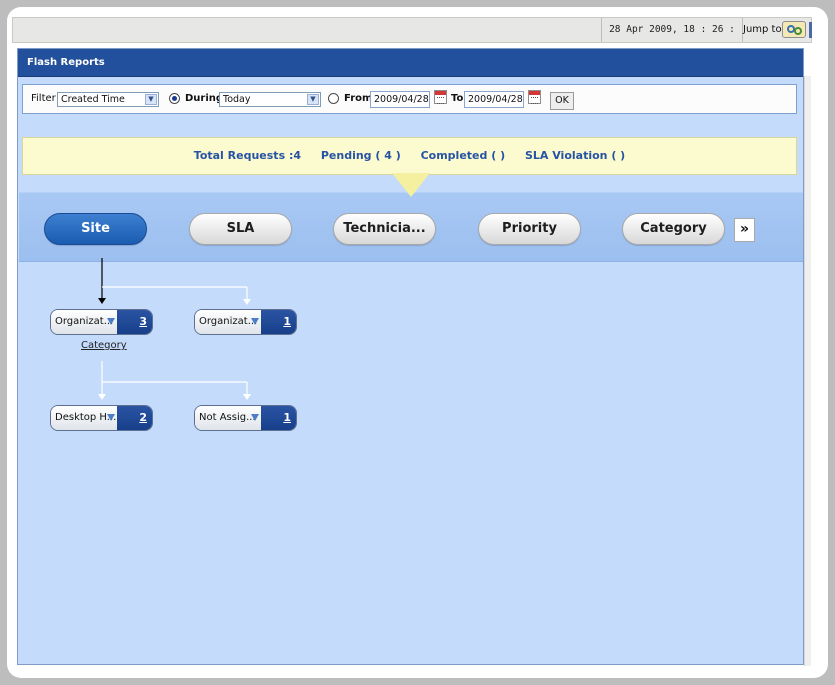  I want to click on datetime-display: 28 Apr 2009, 18 : 26 : 03, so click(672, 38).